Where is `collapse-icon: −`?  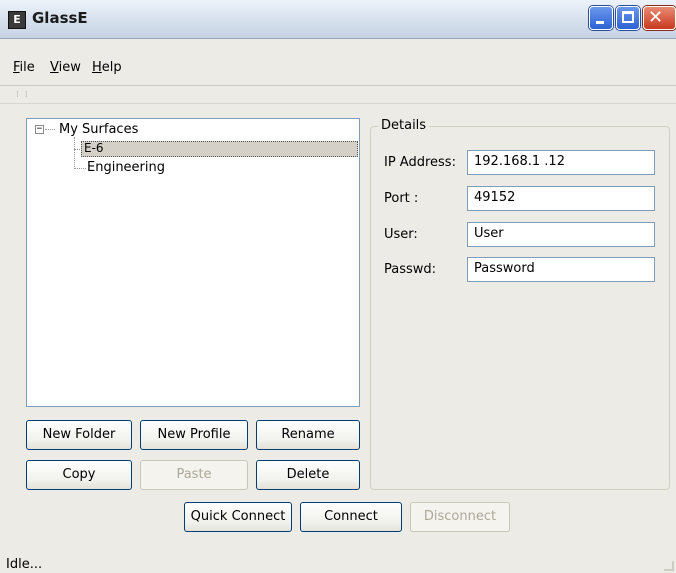
collapse-icon: − is located at coordinates (39, 129).